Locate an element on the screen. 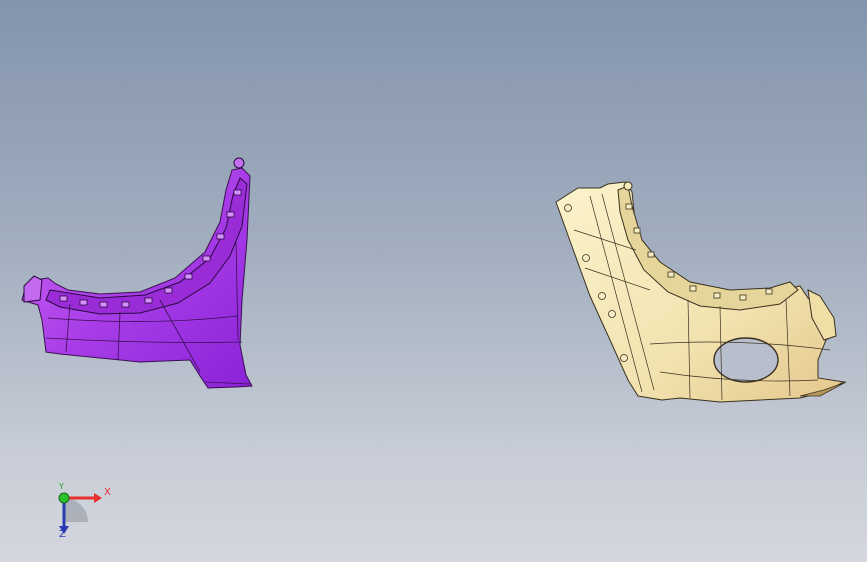 This screenshot has height=562, width=867. triad-graphic is located at coordinates (80, 513).